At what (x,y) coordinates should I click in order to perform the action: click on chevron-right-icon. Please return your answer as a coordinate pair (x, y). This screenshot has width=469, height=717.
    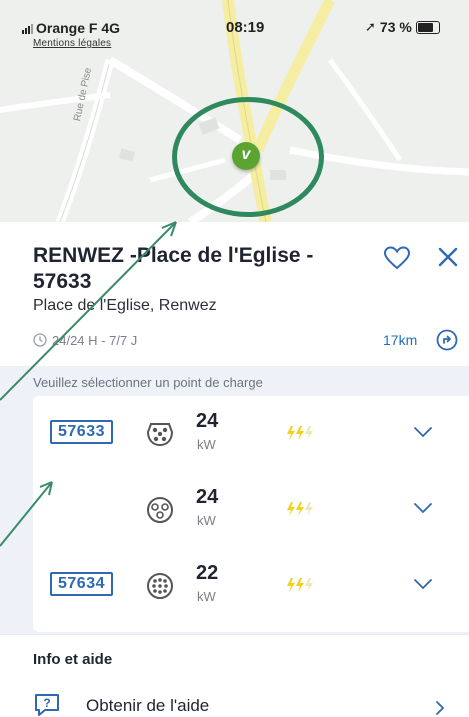
    Looking at the image, I should click on (440, 708).